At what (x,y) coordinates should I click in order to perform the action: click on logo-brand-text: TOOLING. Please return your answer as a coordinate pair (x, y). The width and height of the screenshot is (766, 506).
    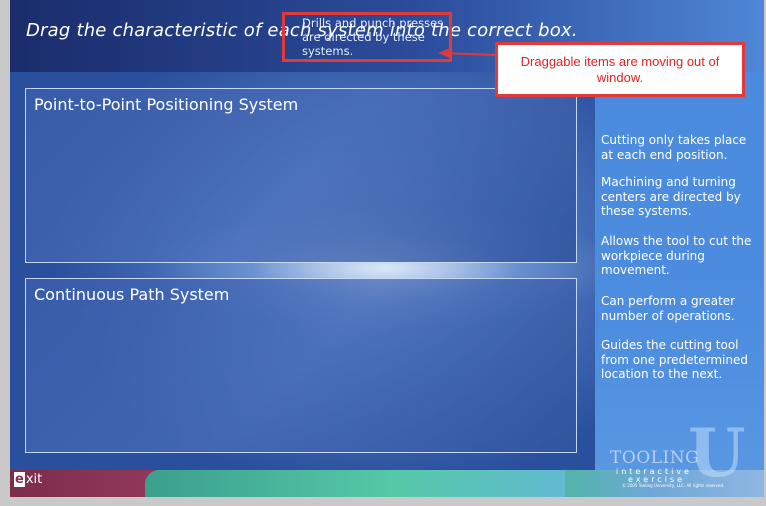
    Looking at the image, I should click on (655, 458).